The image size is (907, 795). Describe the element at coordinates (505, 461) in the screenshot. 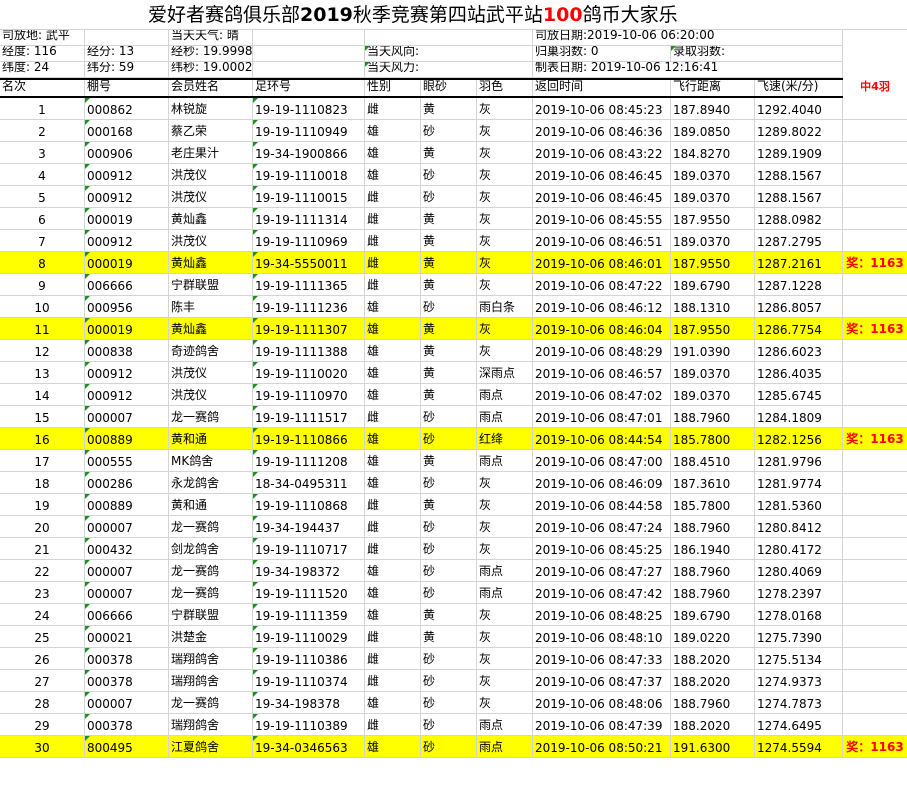

I see `cell-feather-color: 雨点` at that location.